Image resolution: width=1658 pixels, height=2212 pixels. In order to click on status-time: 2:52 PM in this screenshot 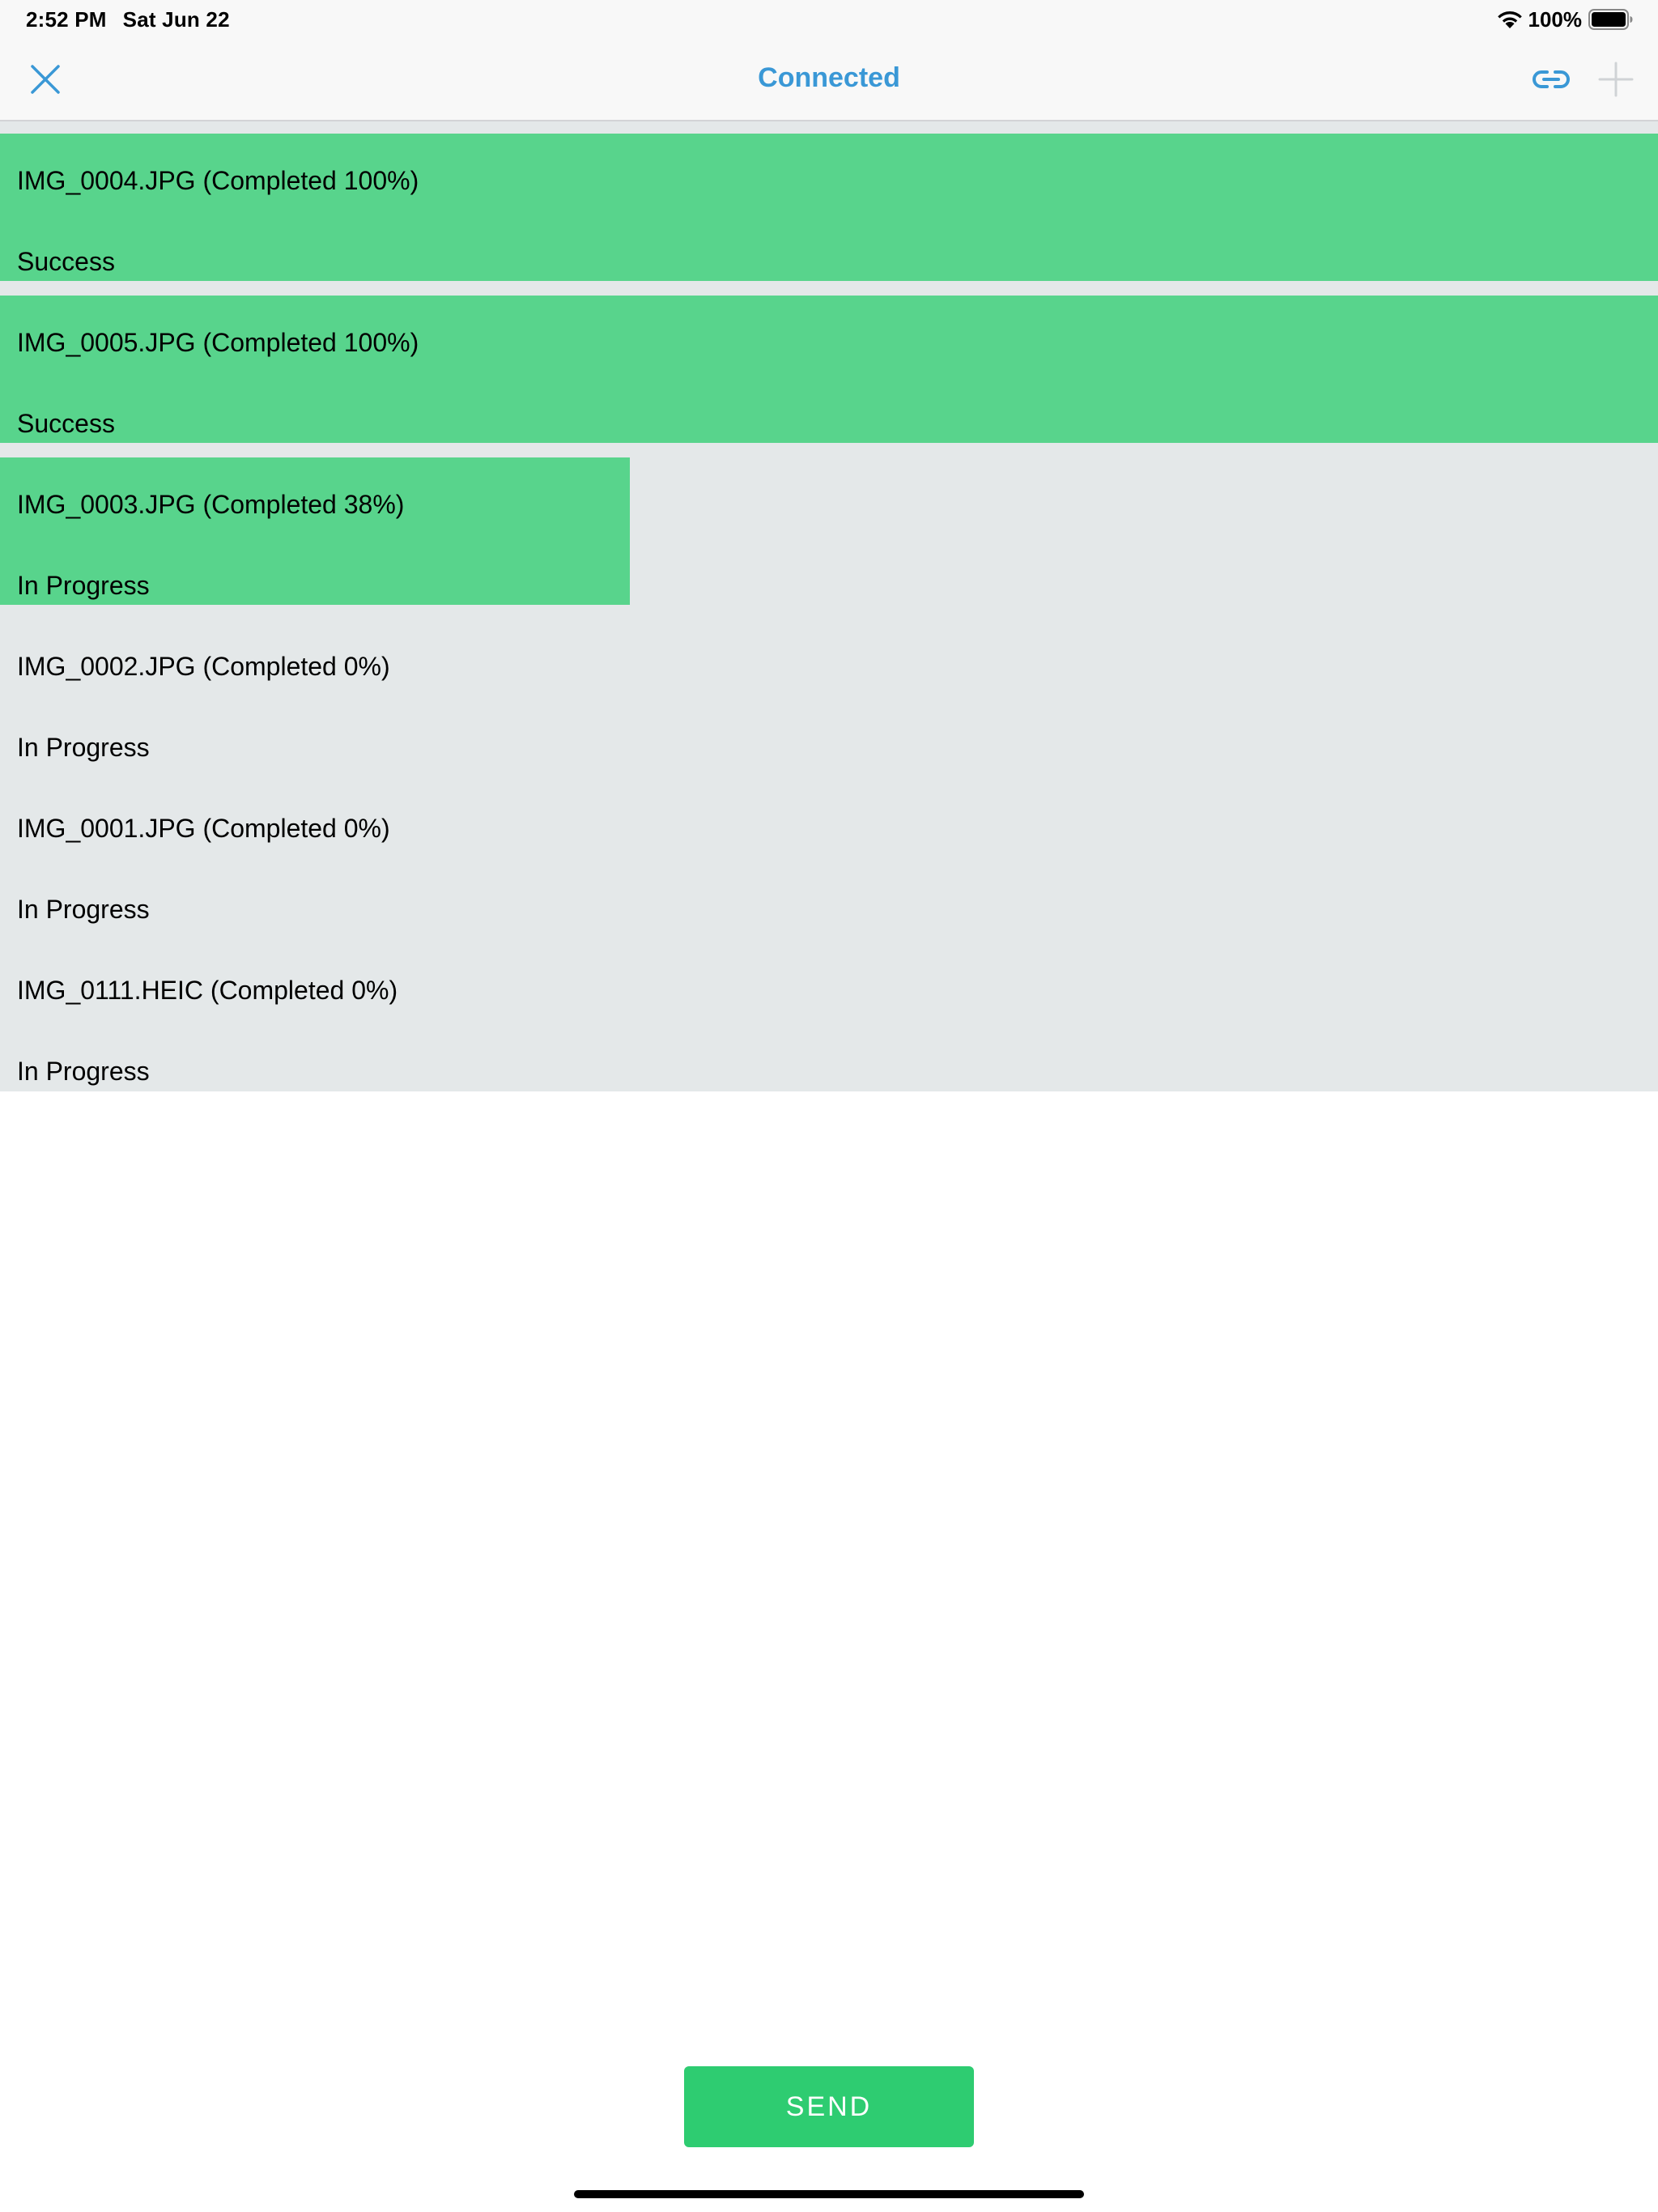, I will do `click(66, 19)`.